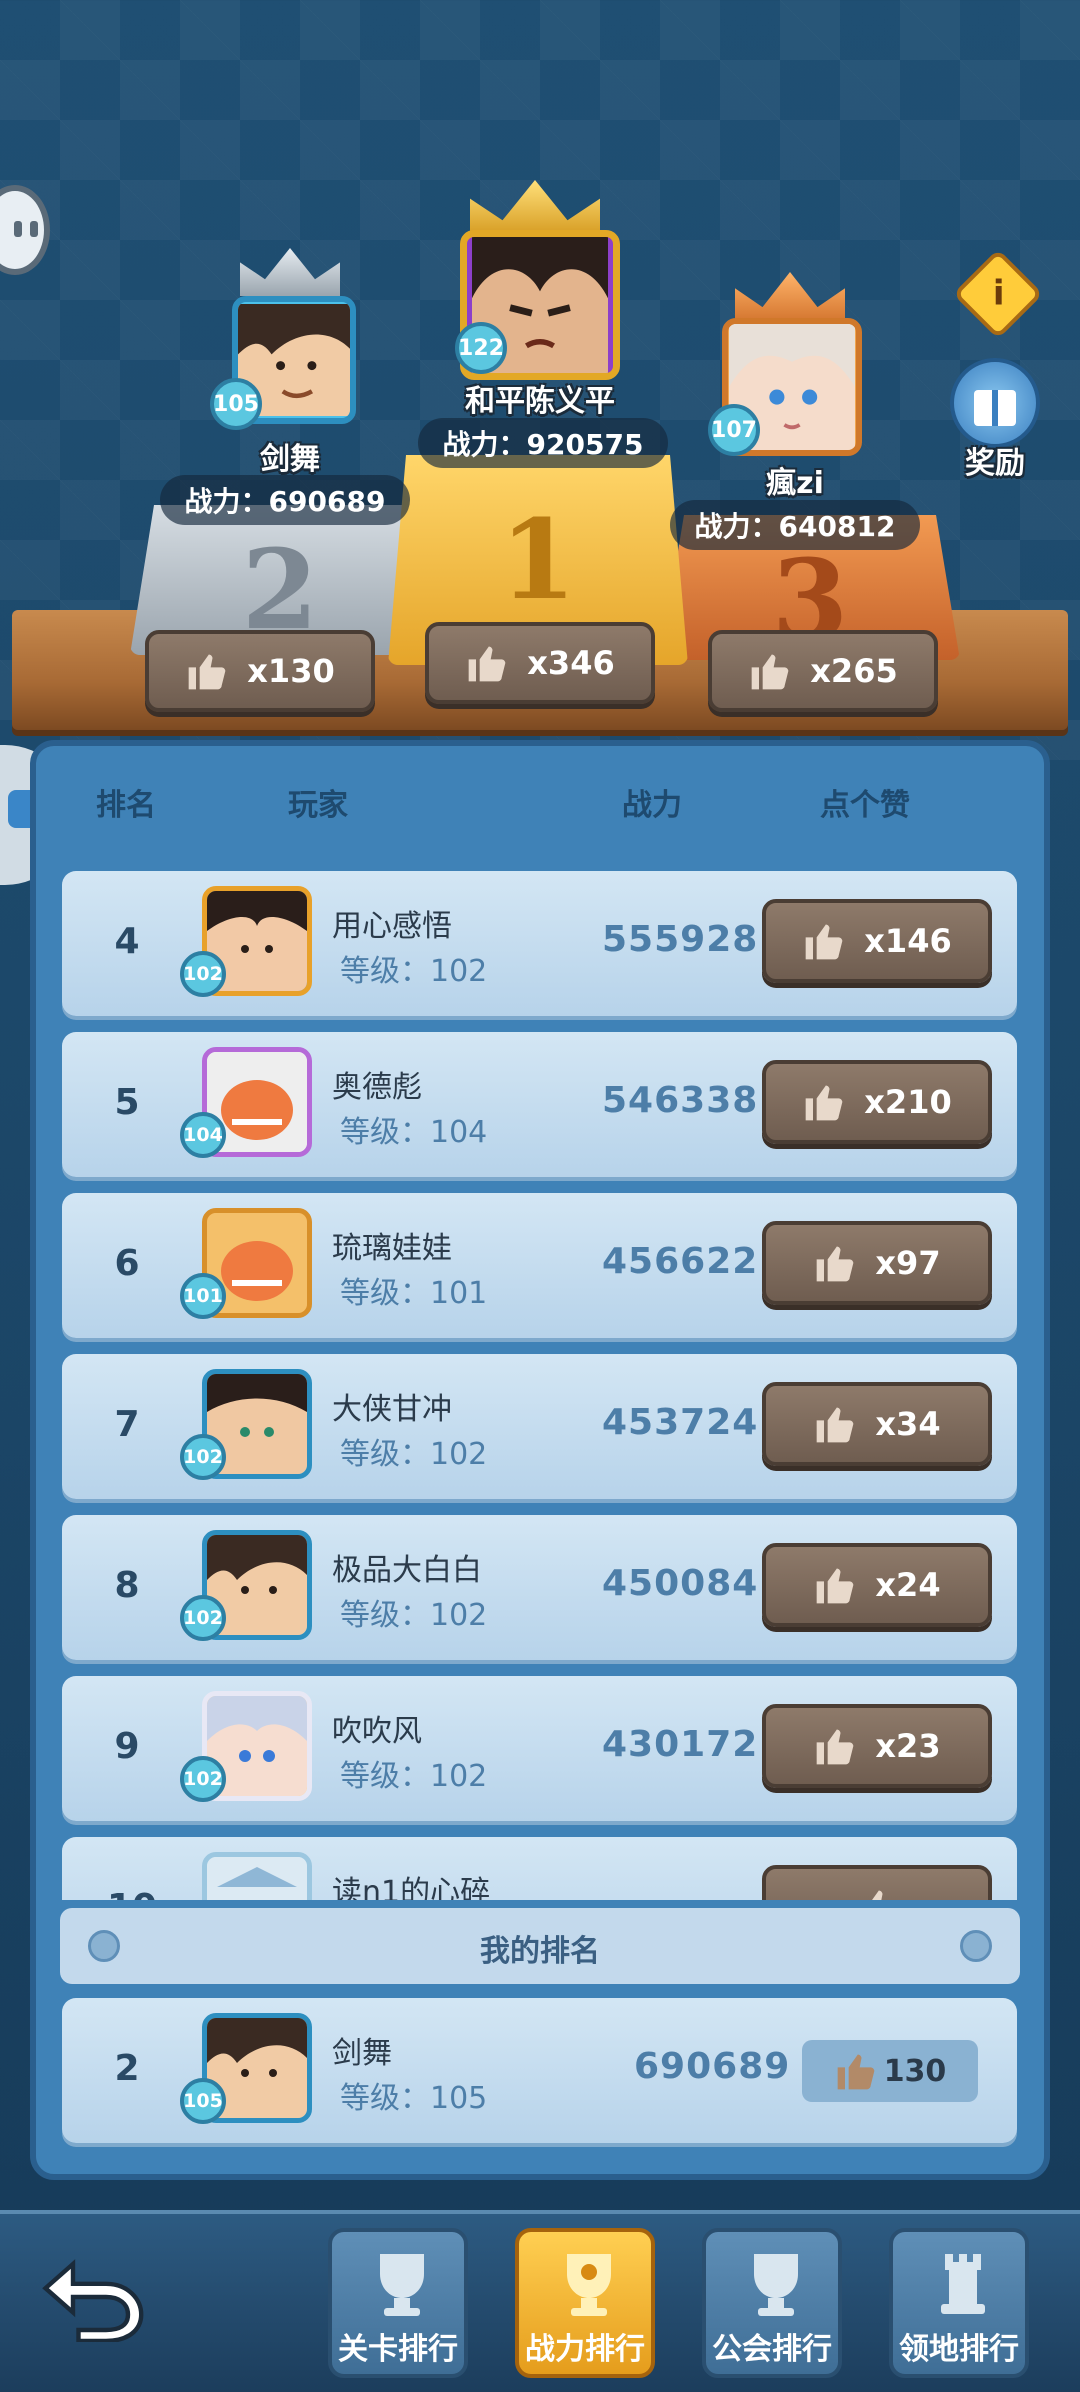 This screenshot has height=2392, width=1080. I want to click on my-like-count: 130, so click(890, 2071).